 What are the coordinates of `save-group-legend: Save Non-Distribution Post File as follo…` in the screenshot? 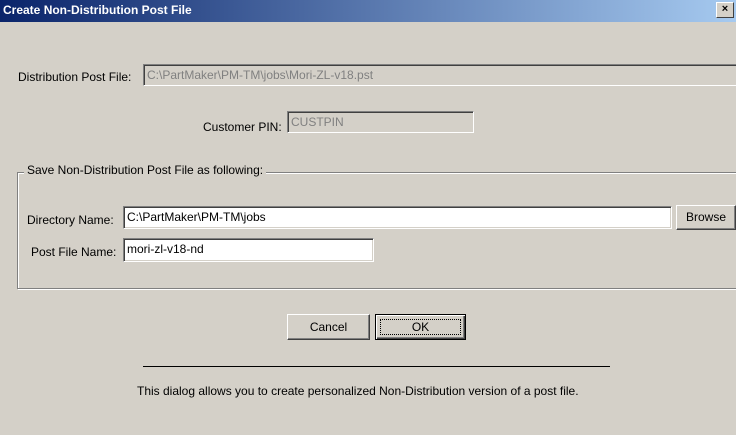 It's located at (145, 170).